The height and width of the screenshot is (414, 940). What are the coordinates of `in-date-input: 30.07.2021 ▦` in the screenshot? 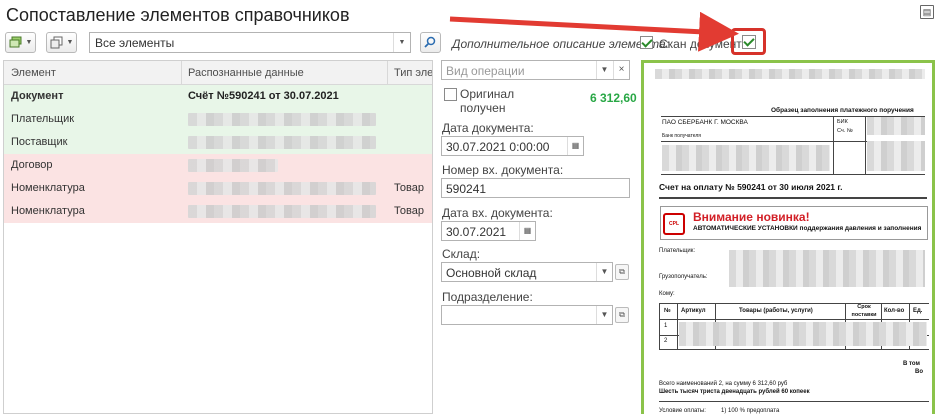 It's located at (488, 231).